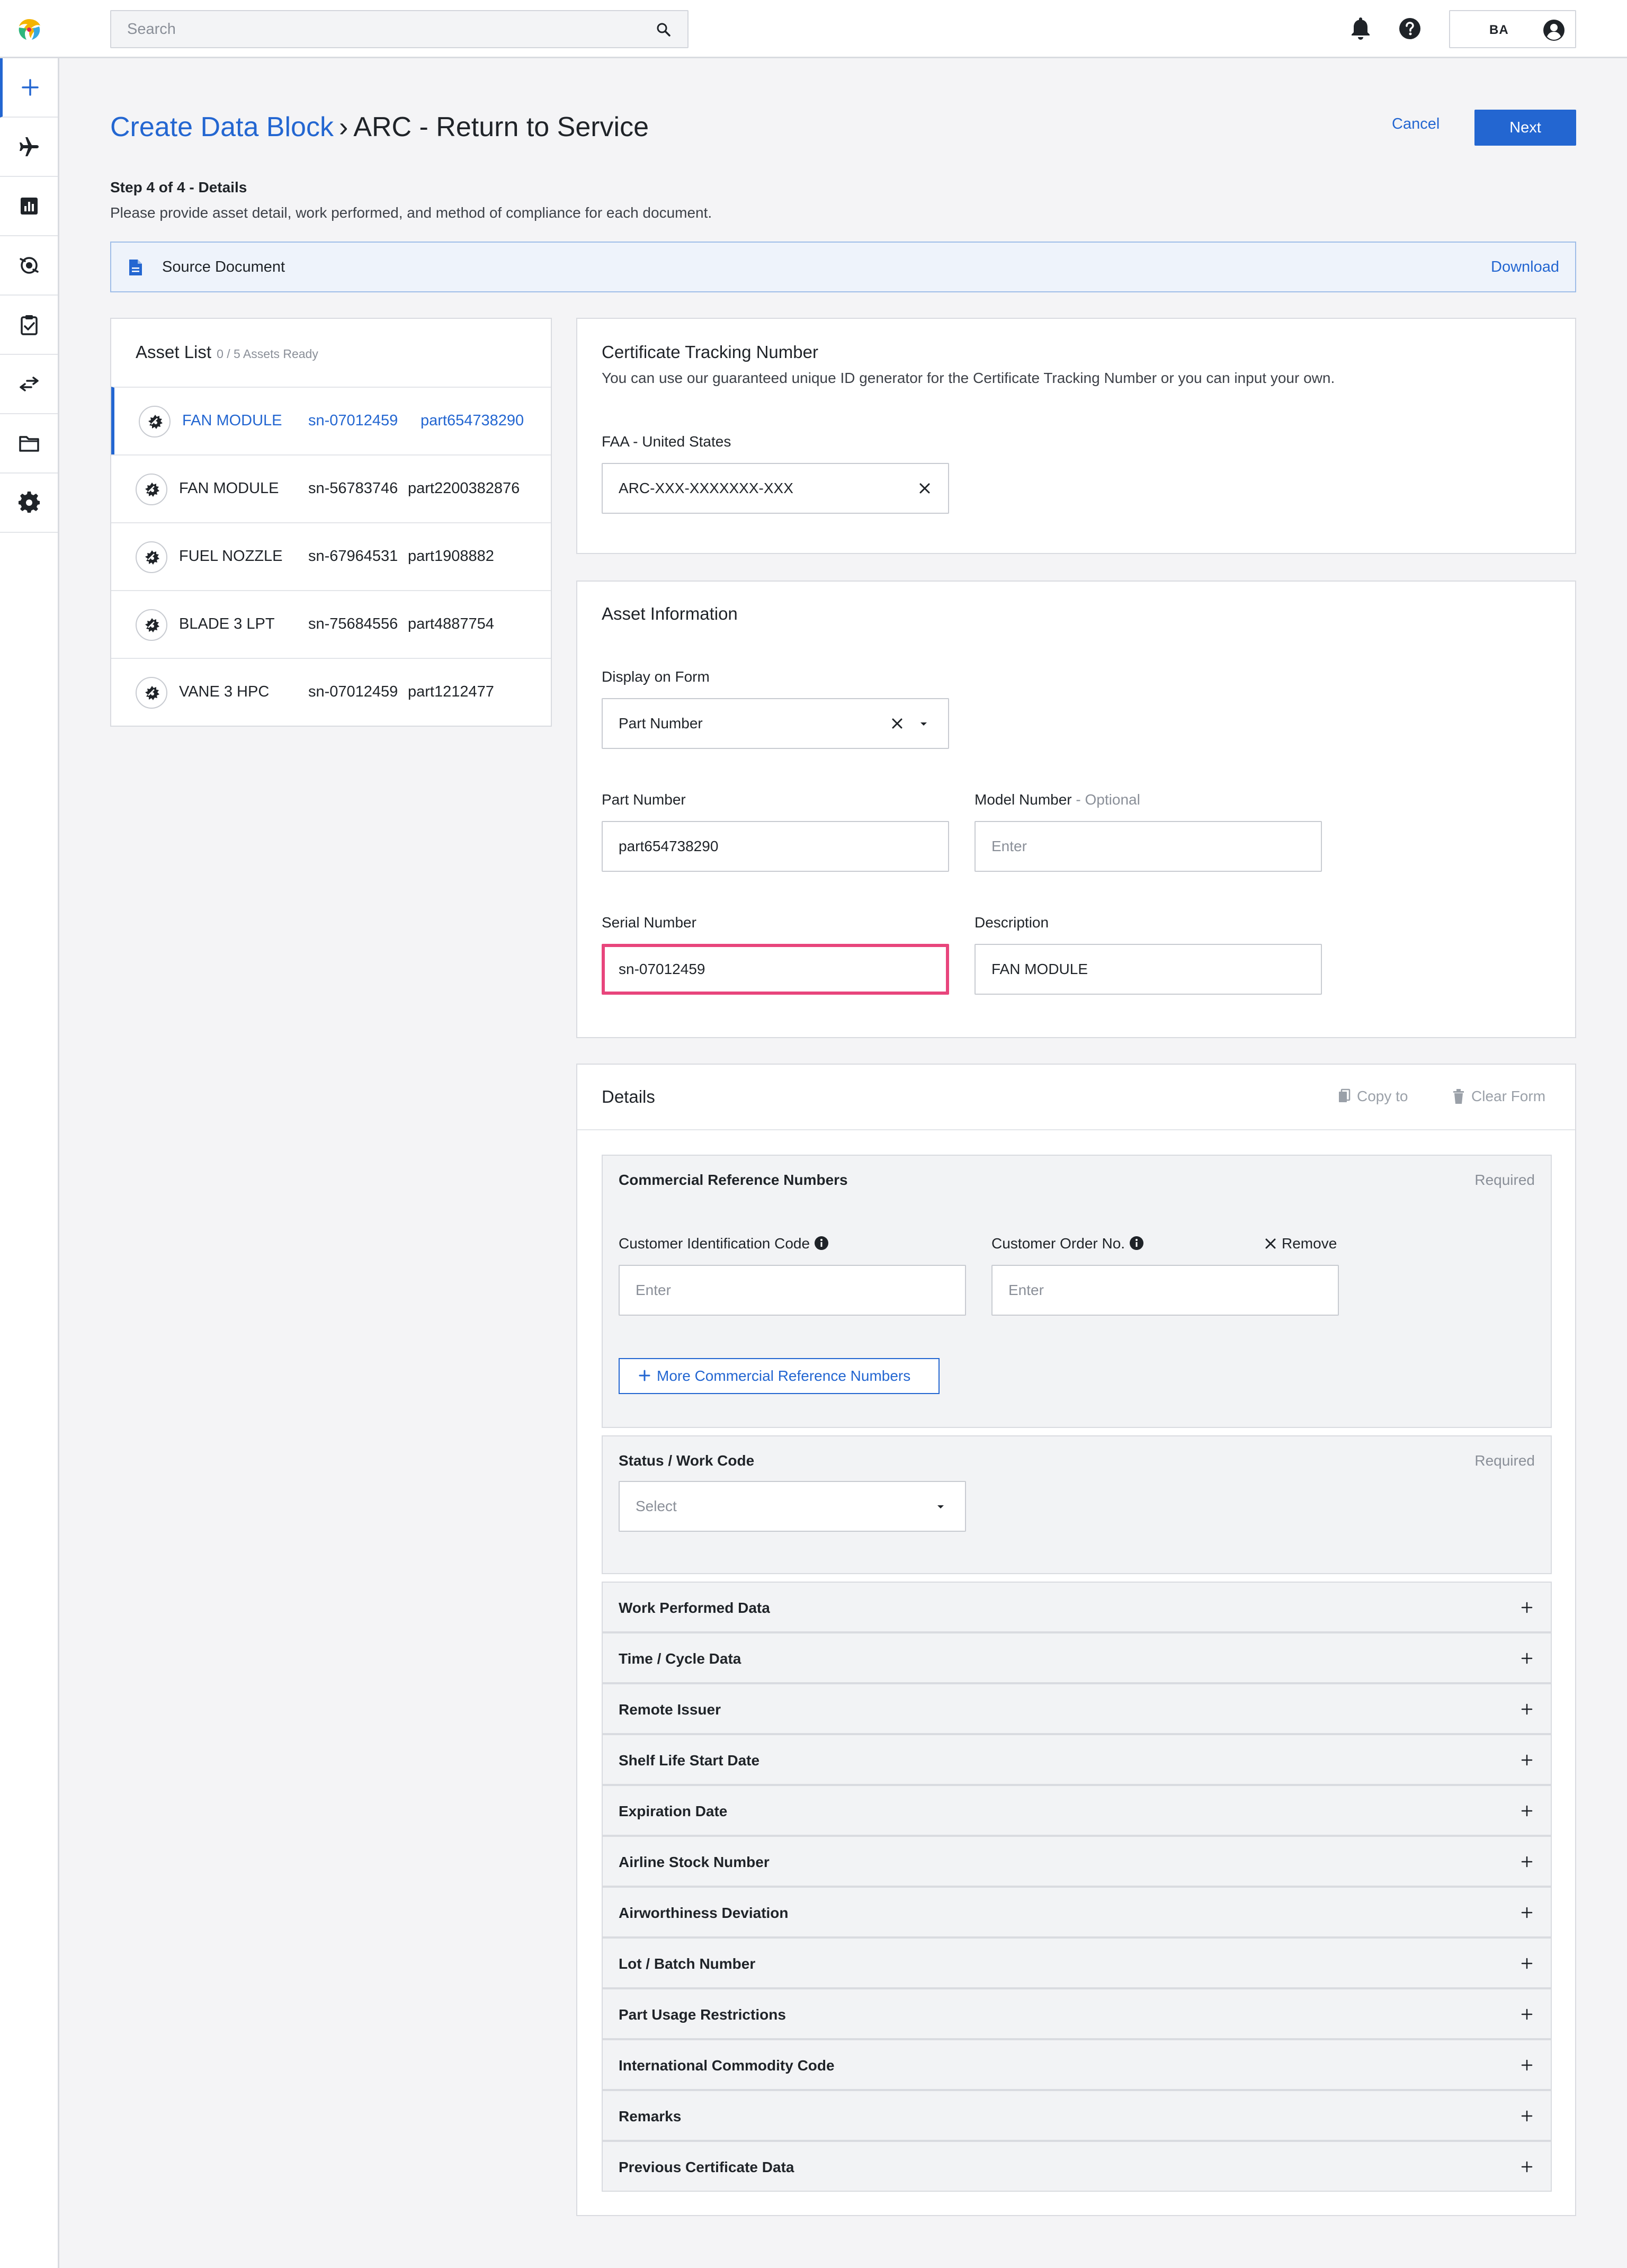  What do you see at coordinates (1077, 1504) in the screenshot?
I see `status-work-code-section: Status / Work Code Required Select` at bounding box center [1077, 1504].